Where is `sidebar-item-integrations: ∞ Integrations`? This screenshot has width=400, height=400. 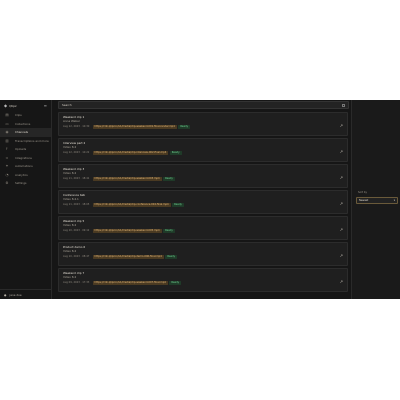
sidebar-item-integrations: ∞ Integrations is located at coordinates (25, 158).